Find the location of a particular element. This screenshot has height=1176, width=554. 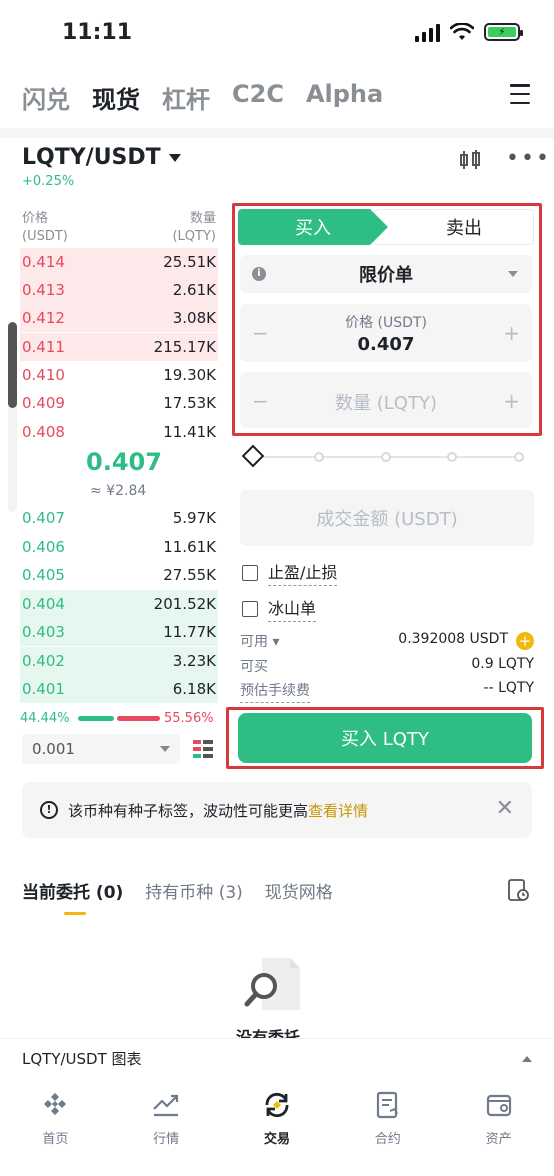

ask-row: 0.414 25.51K is located at coordinates (119, 262).